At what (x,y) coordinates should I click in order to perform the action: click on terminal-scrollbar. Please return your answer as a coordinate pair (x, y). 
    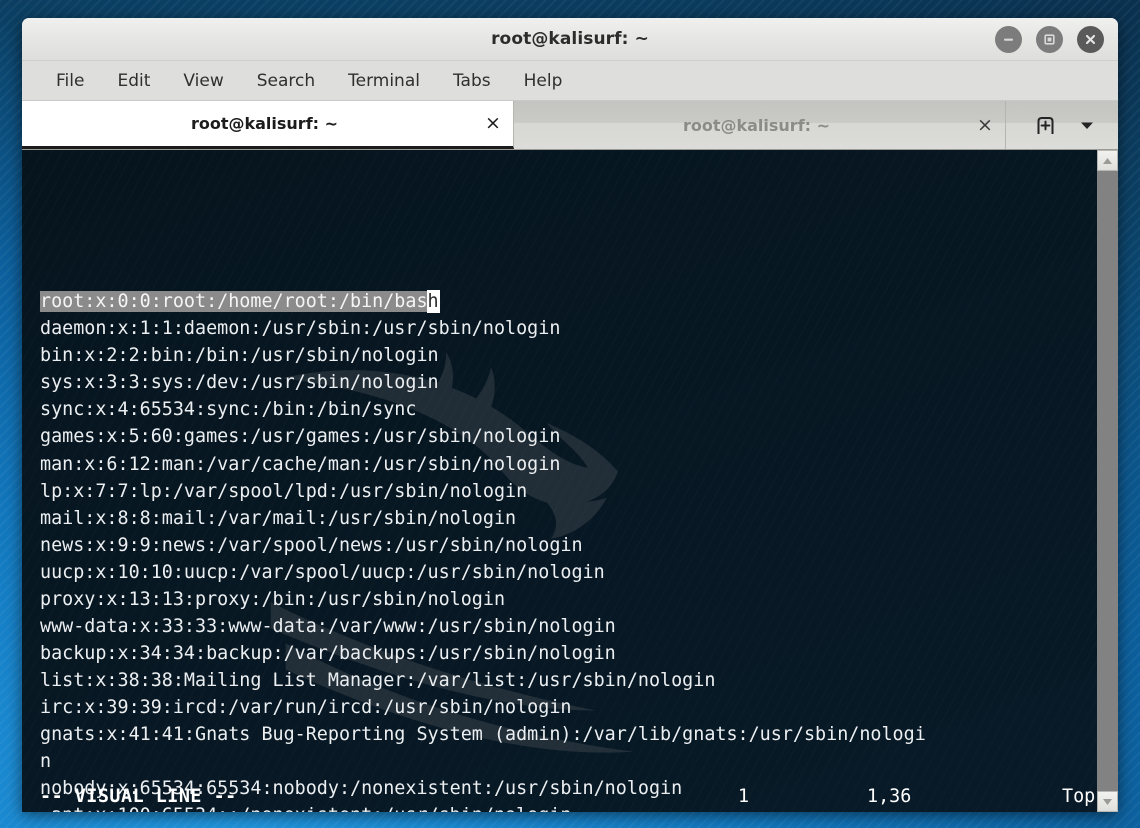
    Looking at the image, I should click on (1107, 481).